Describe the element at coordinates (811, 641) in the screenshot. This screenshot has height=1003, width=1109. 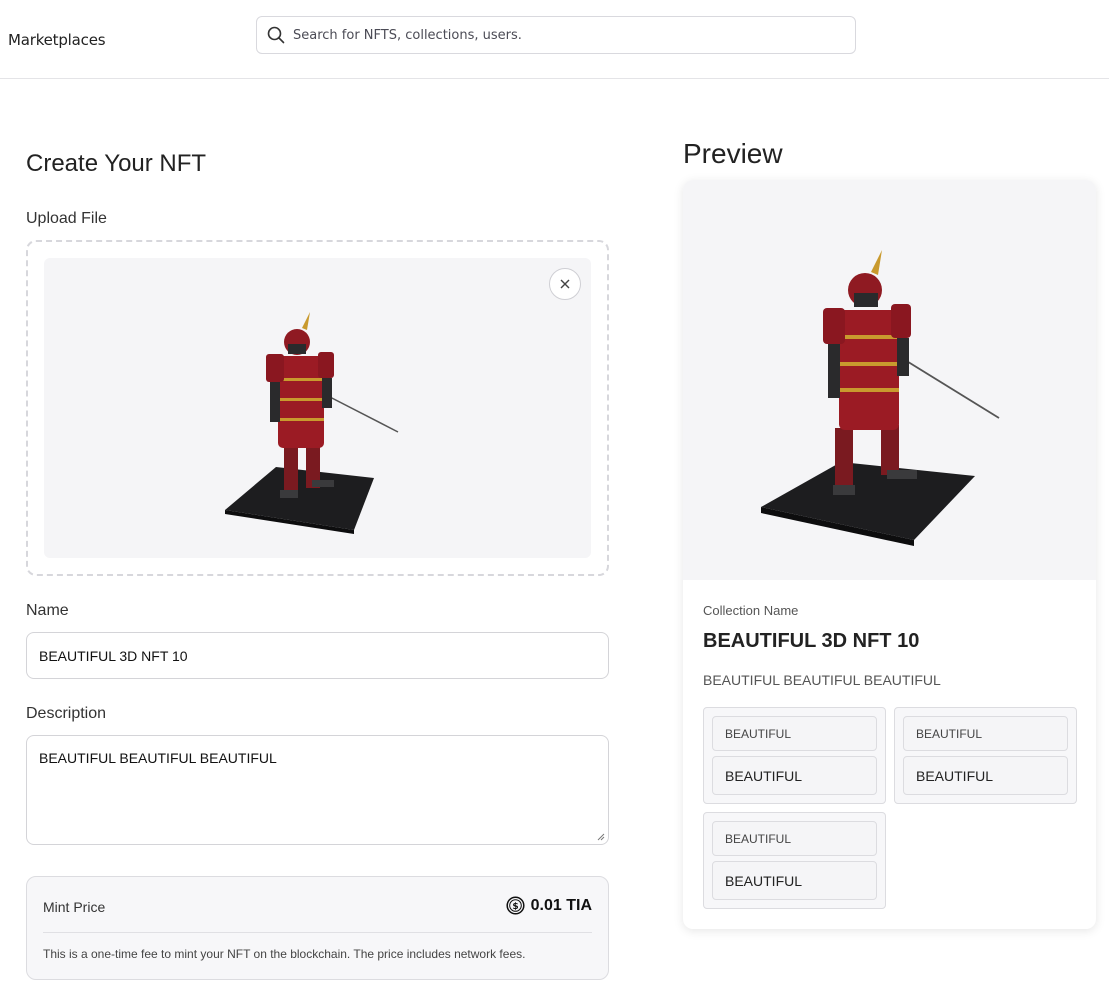
I see `nft-name: BEAUTIFUL 3D NFT 10` at that location.